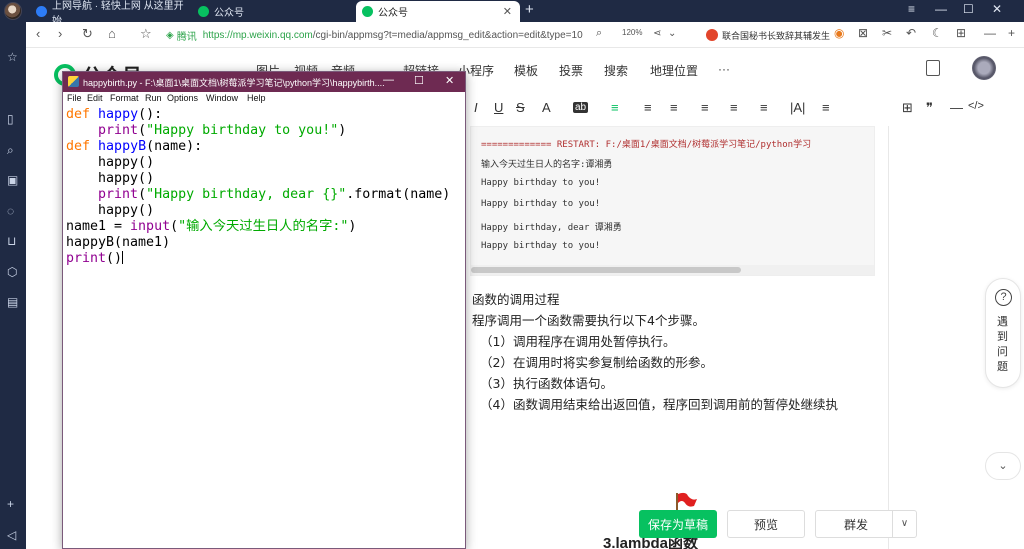  What do you see at coordinates (546, 107) in the screenshot?
I see `font-color-button: A` at bounding box center [546, 107].